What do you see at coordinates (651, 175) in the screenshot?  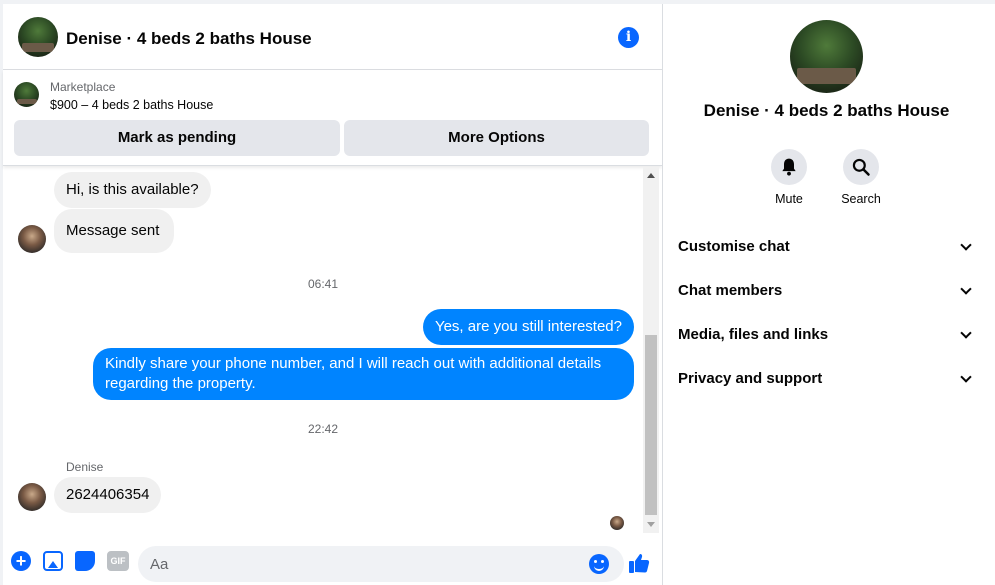 I see `scroll-up-arrow-icon` at bounding box center [651, 175].